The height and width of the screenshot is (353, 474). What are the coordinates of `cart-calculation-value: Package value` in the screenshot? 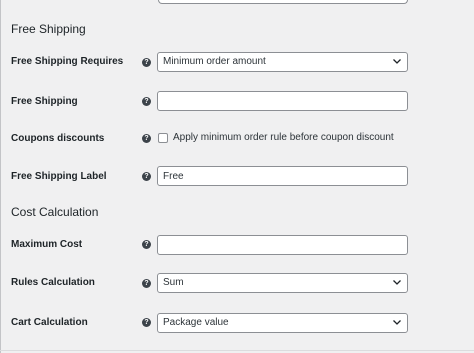 It's located at (196, 322).